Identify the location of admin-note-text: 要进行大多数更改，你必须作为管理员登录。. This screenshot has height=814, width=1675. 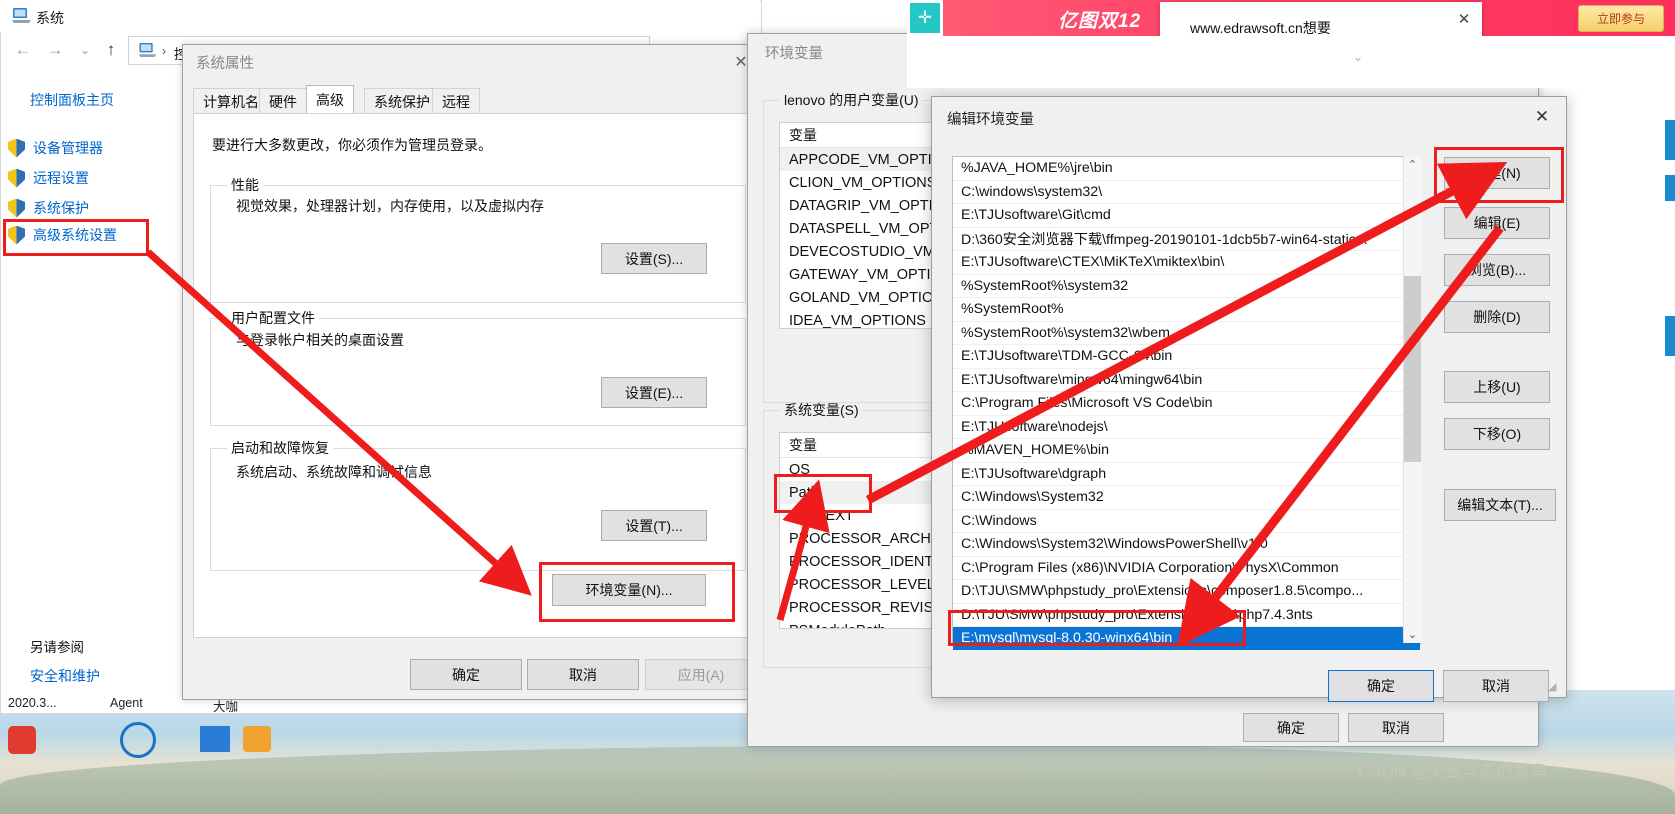
(352, 145).